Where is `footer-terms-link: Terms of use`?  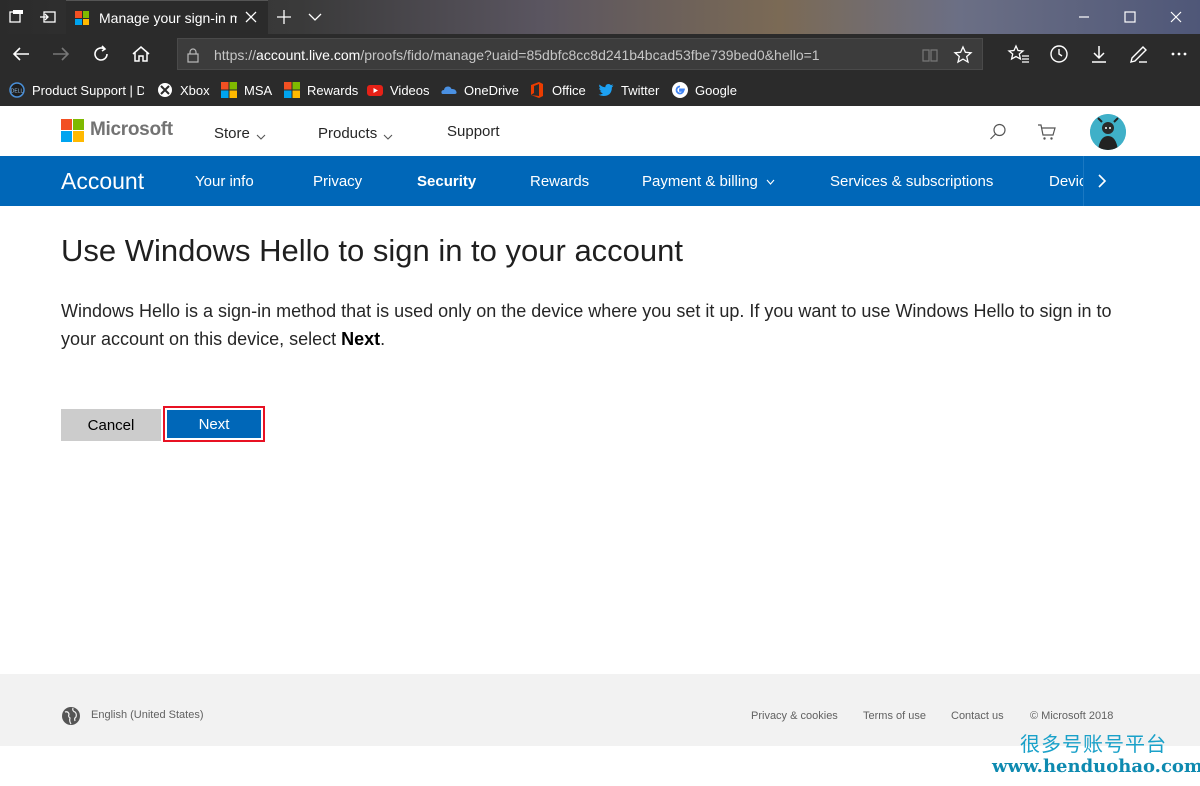
footer-terms-link: Terms of use is located at coordinates (894, 716).